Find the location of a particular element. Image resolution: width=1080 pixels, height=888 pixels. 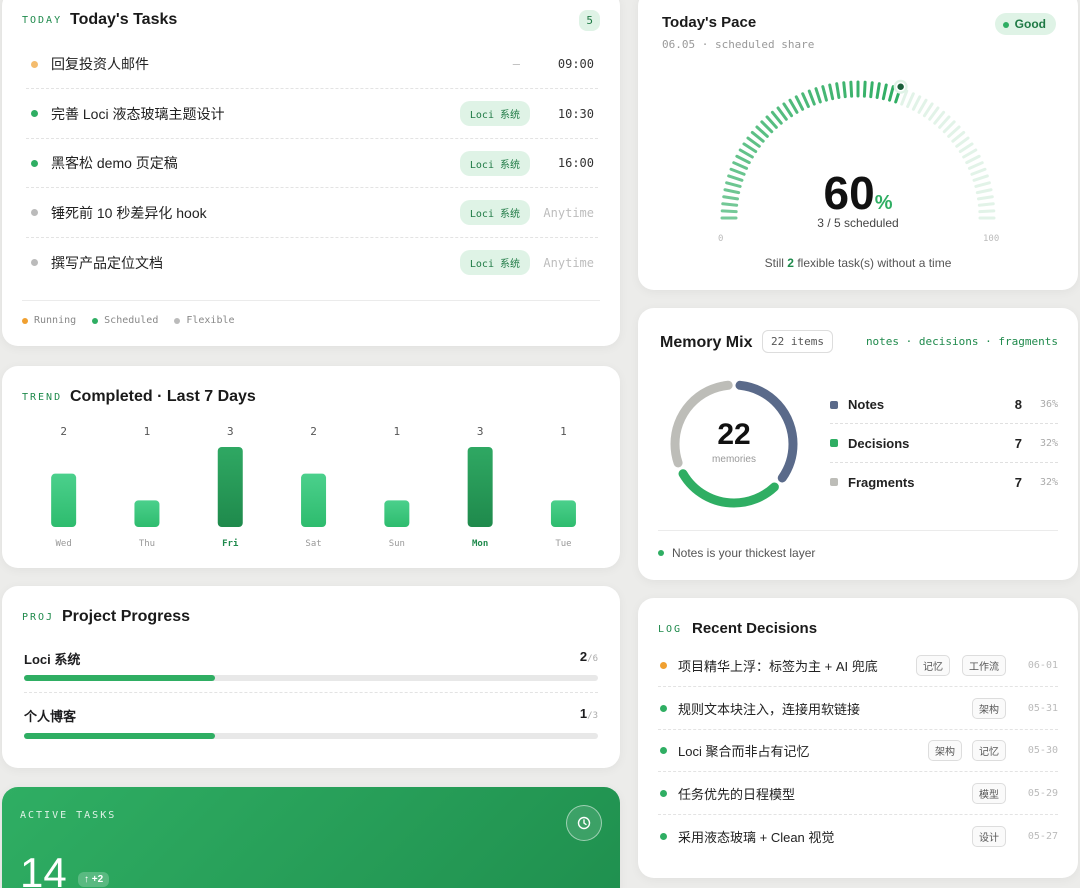

project-progress-bar is located at coordinates (311, 678).